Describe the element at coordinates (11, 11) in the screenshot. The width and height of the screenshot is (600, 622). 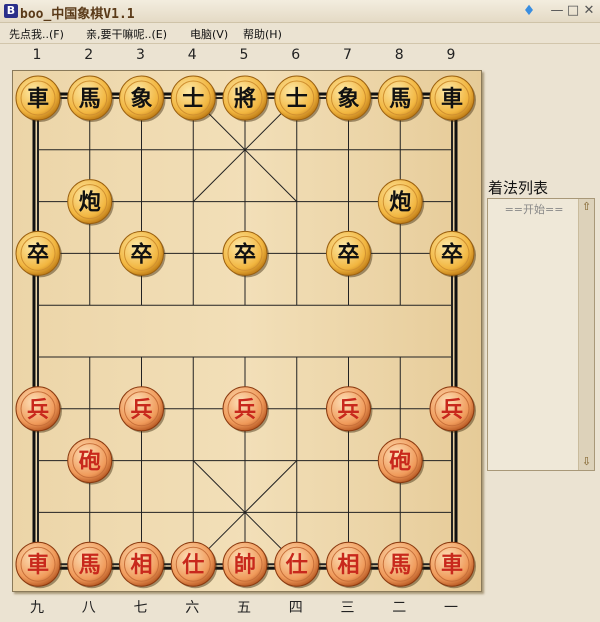
I see `app-icon: B` at that location.